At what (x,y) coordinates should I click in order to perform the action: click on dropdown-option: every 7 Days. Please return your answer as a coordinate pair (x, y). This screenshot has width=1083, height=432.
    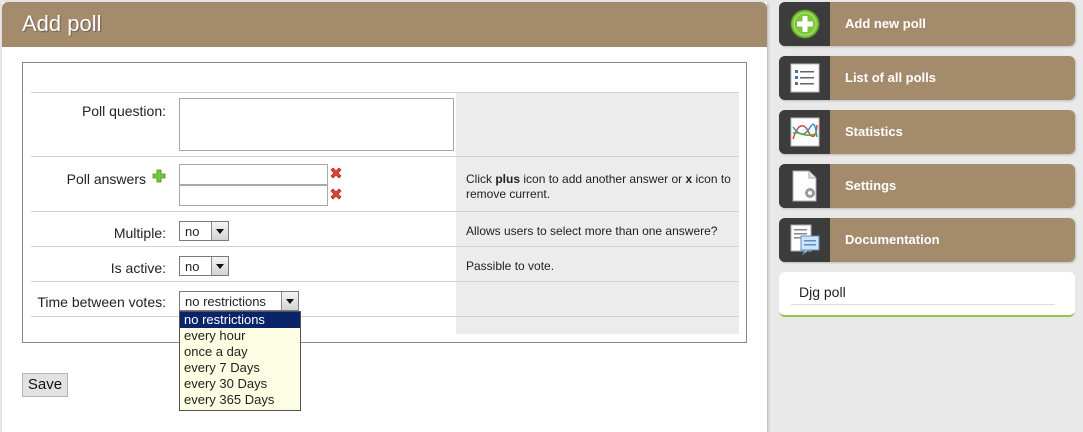
    Looking at the image, I should click on (240, 368).